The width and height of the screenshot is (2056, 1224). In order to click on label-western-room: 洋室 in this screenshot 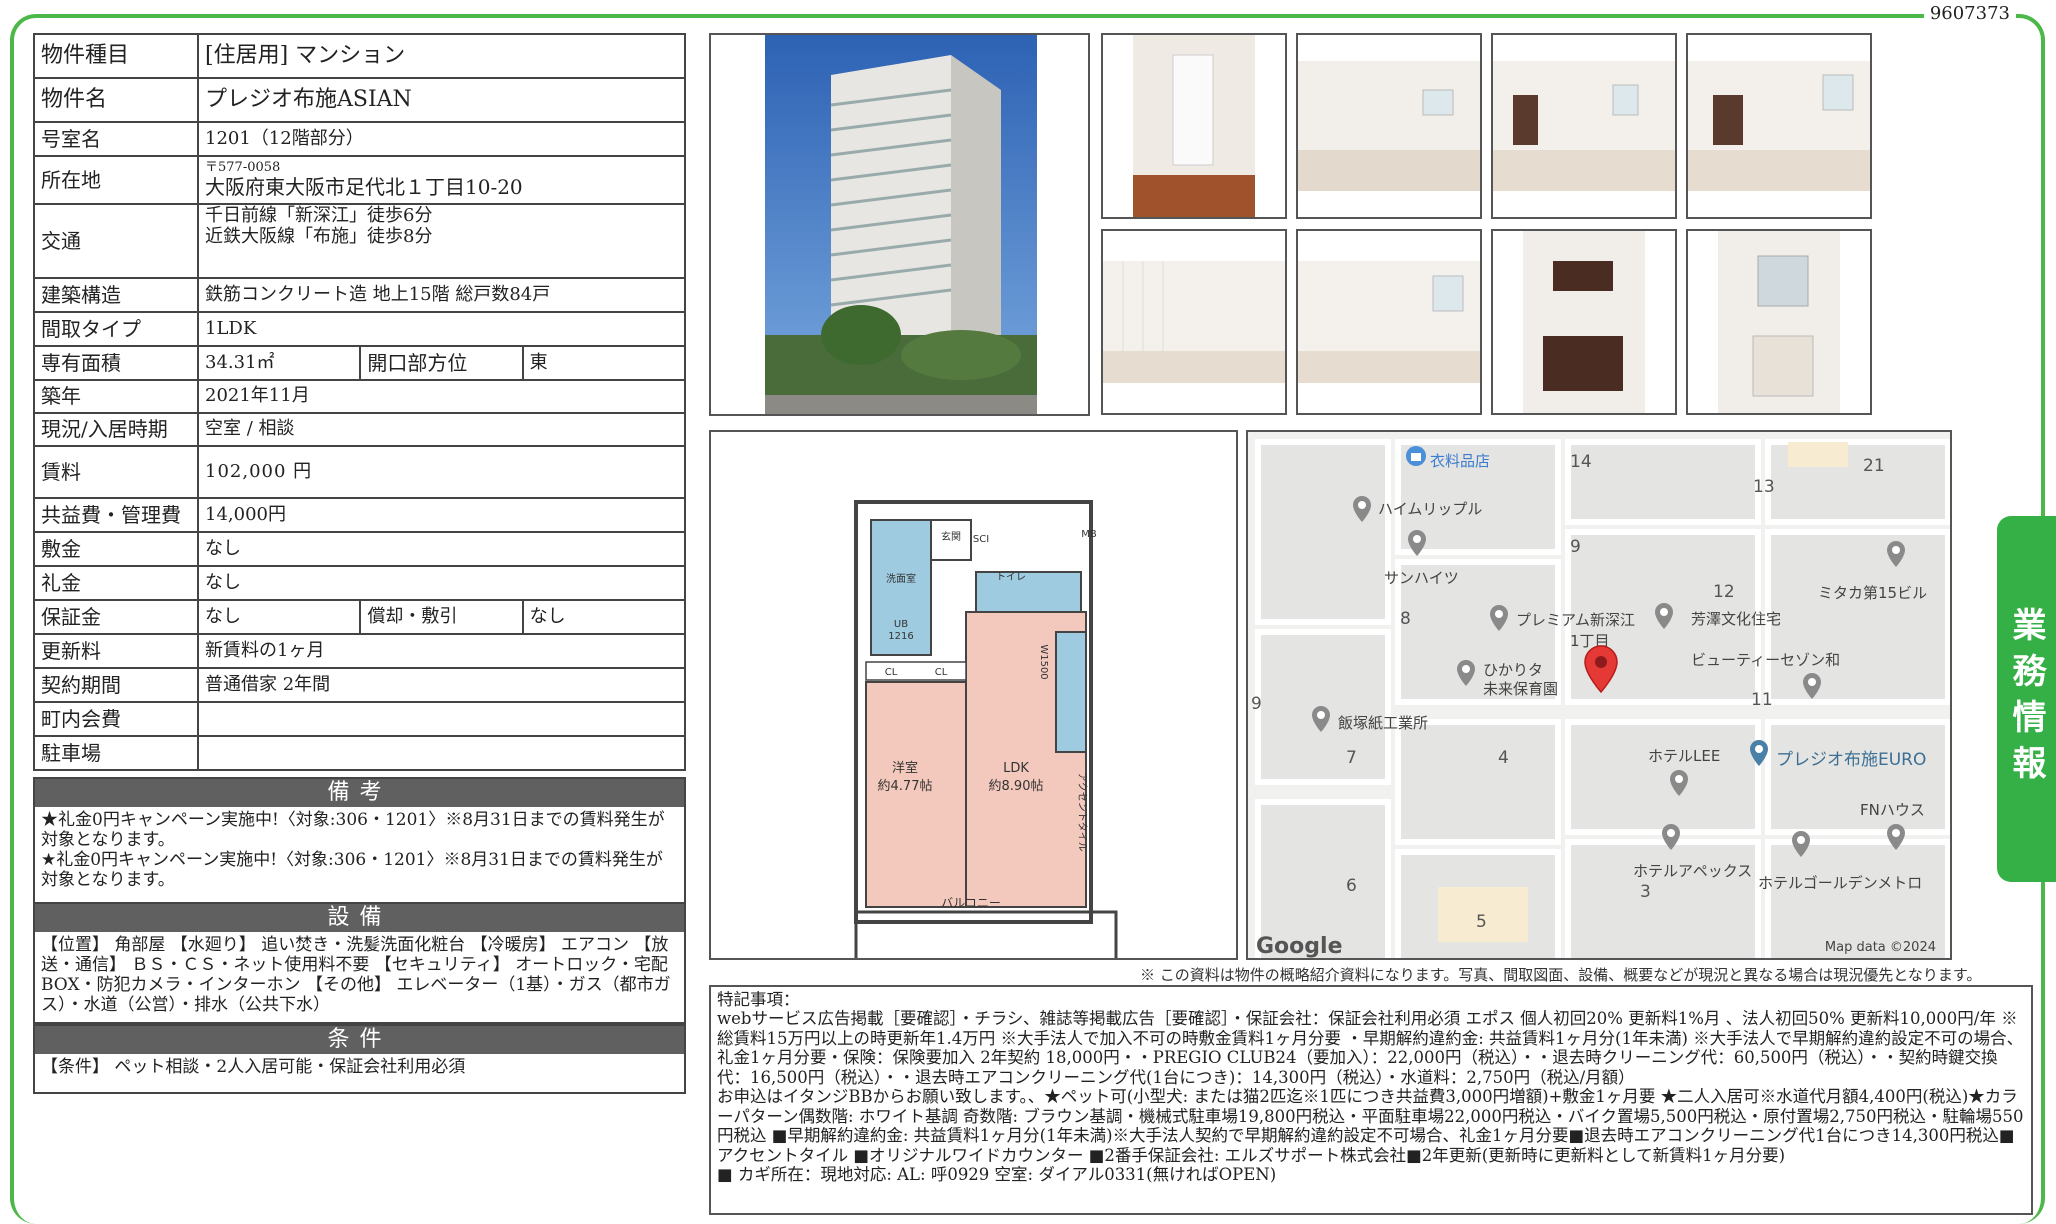, I will do `click(905, 768)`.